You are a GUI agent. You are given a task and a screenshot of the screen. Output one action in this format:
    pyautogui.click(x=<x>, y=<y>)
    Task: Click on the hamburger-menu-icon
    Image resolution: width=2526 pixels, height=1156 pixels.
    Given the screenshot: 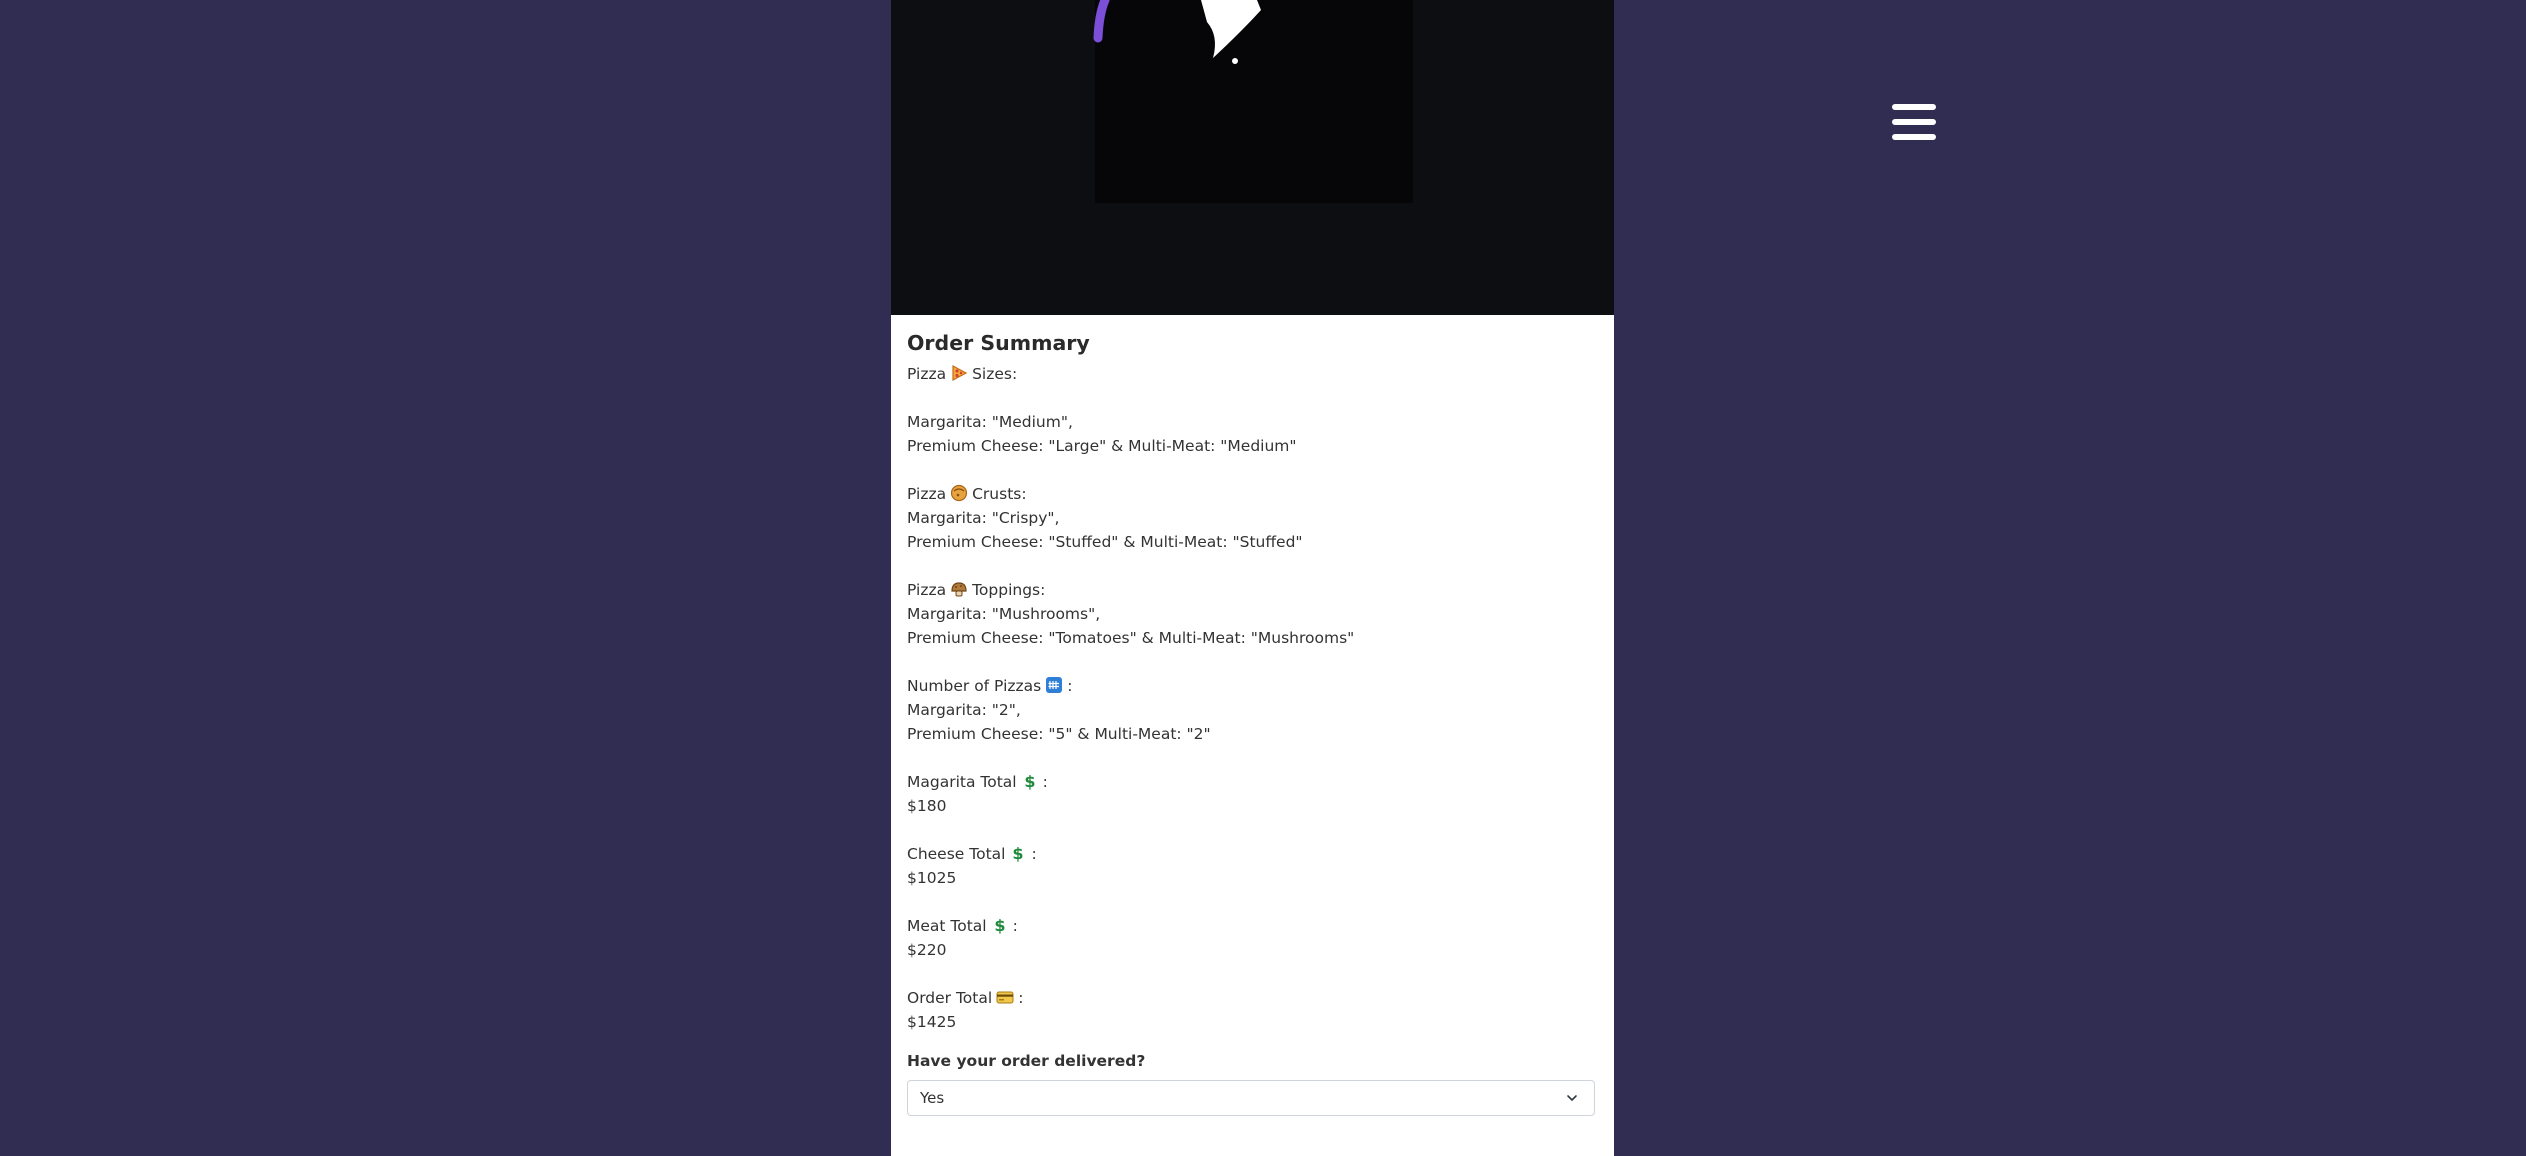 What is the action you would take?
    pyautogui.click(x=1914, y=122)
    